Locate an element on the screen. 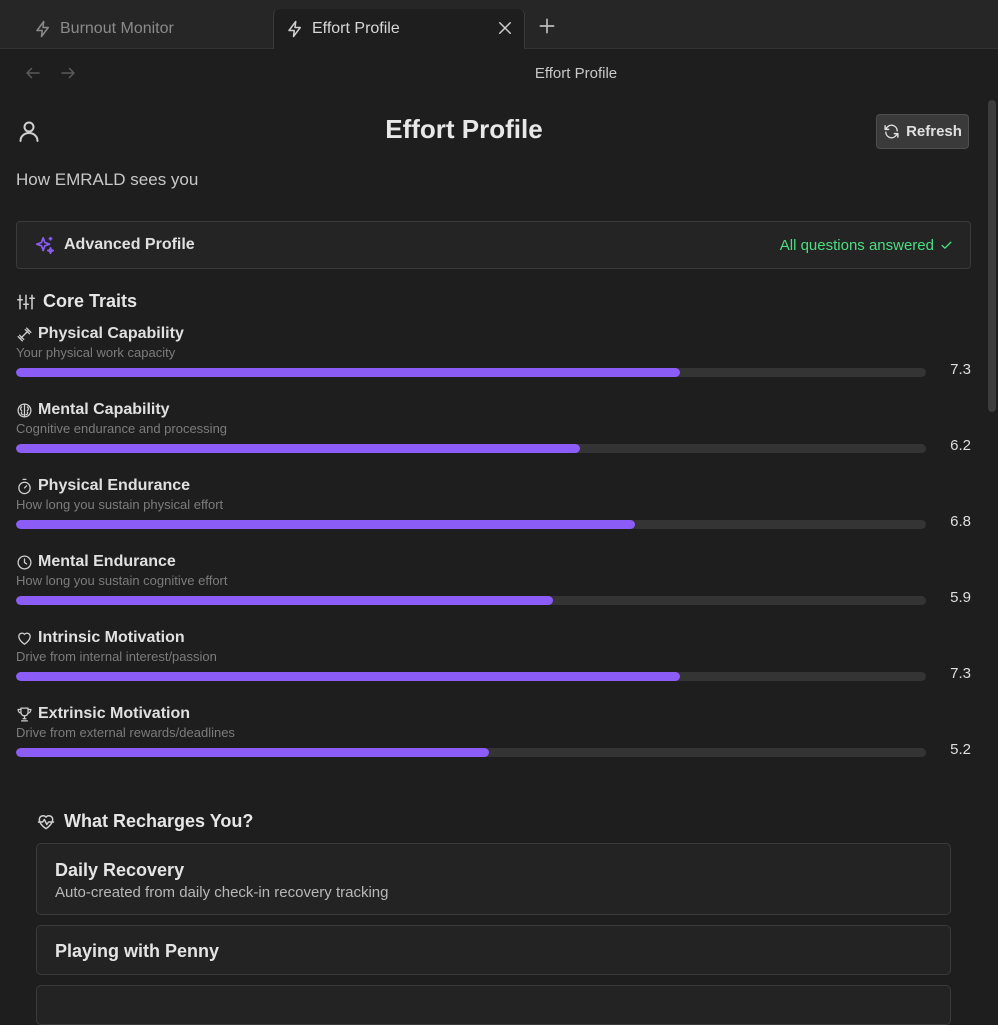 The width and height of the screenshot is (998, 1025). page-title: Effort Profile is located at coordinates (464, 129).